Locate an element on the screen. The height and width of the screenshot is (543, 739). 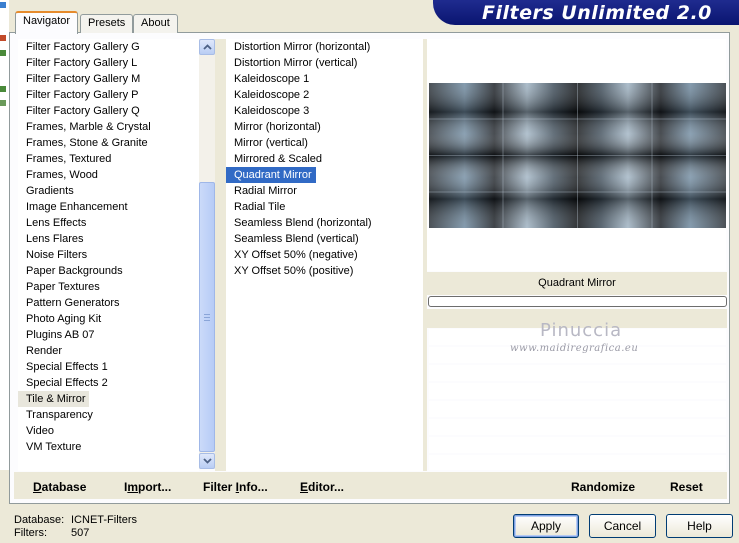
category-item: Lens Flares is located at coordinates (108, 239).